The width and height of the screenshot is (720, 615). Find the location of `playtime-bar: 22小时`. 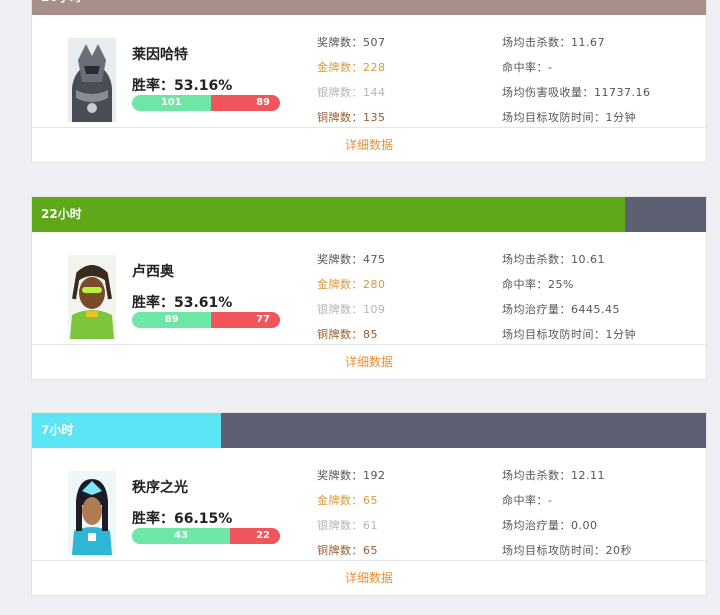

playtime-bar: 22小时 is located at coordinates (369, 214).